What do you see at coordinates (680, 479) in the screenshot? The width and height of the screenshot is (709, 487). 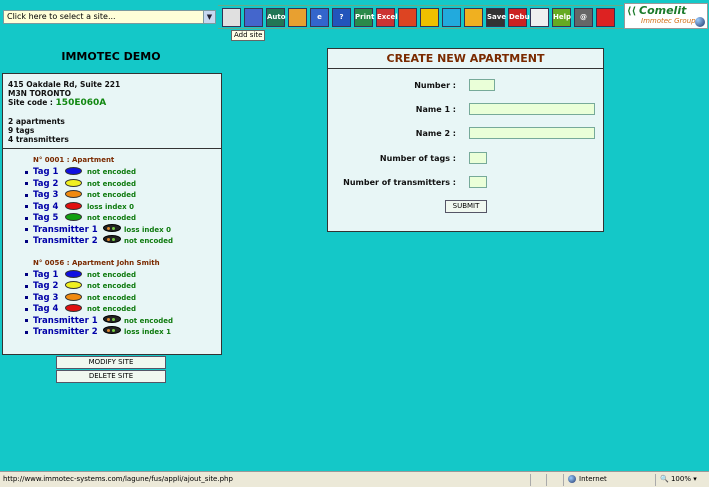 I see `zoom-value: 100%` at bounding box center [680, 479].